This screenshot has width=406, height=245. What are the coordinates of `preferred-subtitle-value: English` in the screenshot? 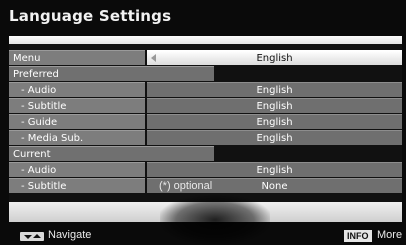 It's located at (274, 105).